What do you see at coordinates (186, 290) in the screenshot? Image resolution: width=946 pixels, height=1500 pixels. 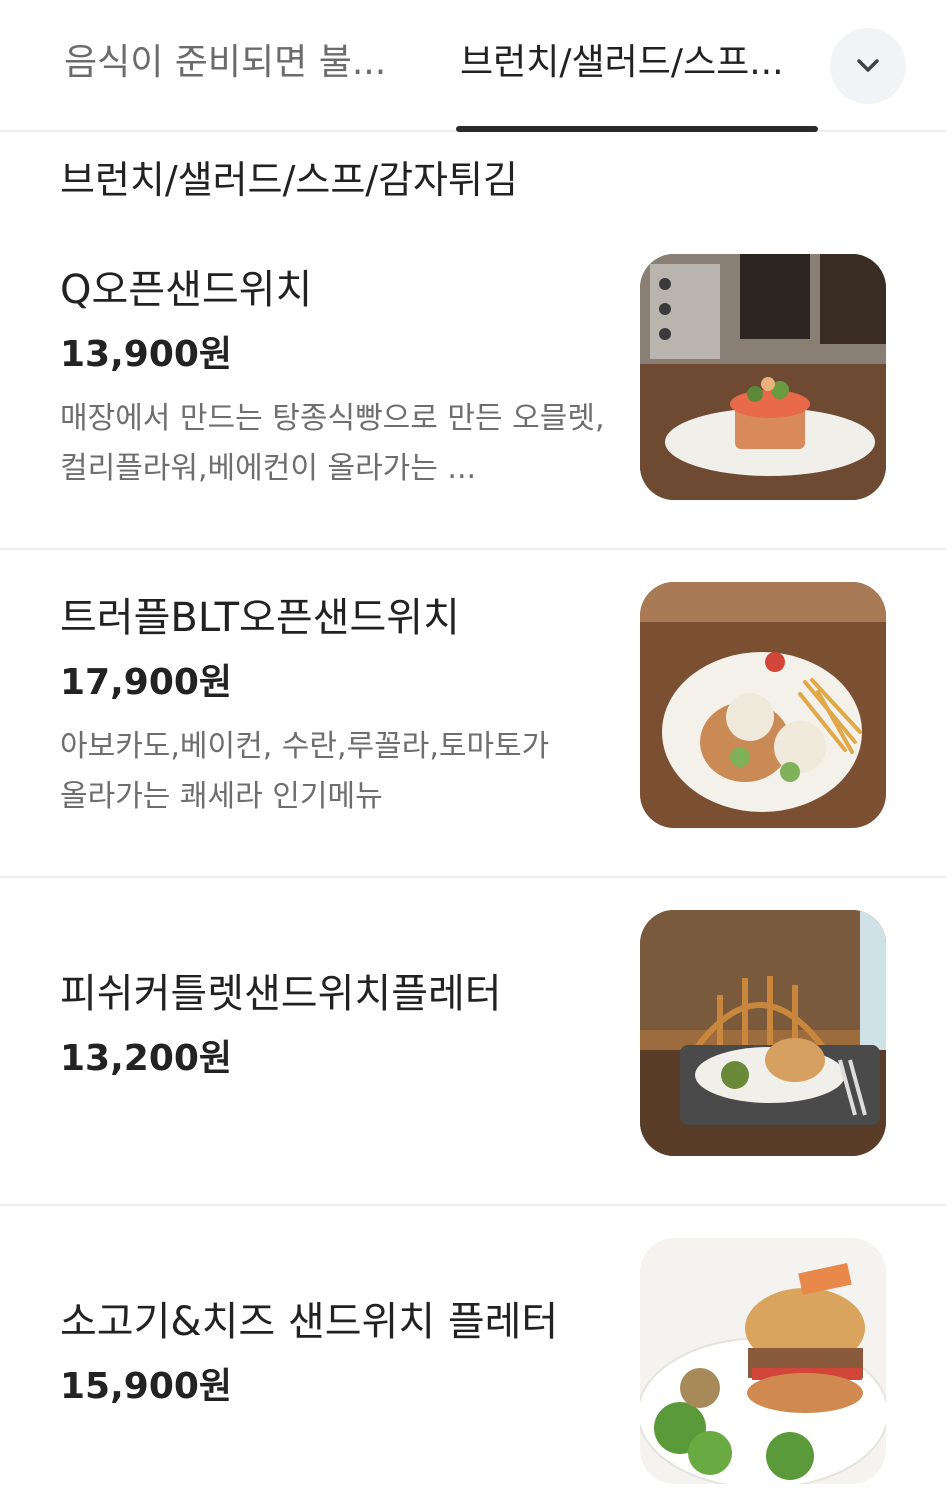 I see `menu-item-name: Q오픈샌드위치` at bounding box center [186, 290].